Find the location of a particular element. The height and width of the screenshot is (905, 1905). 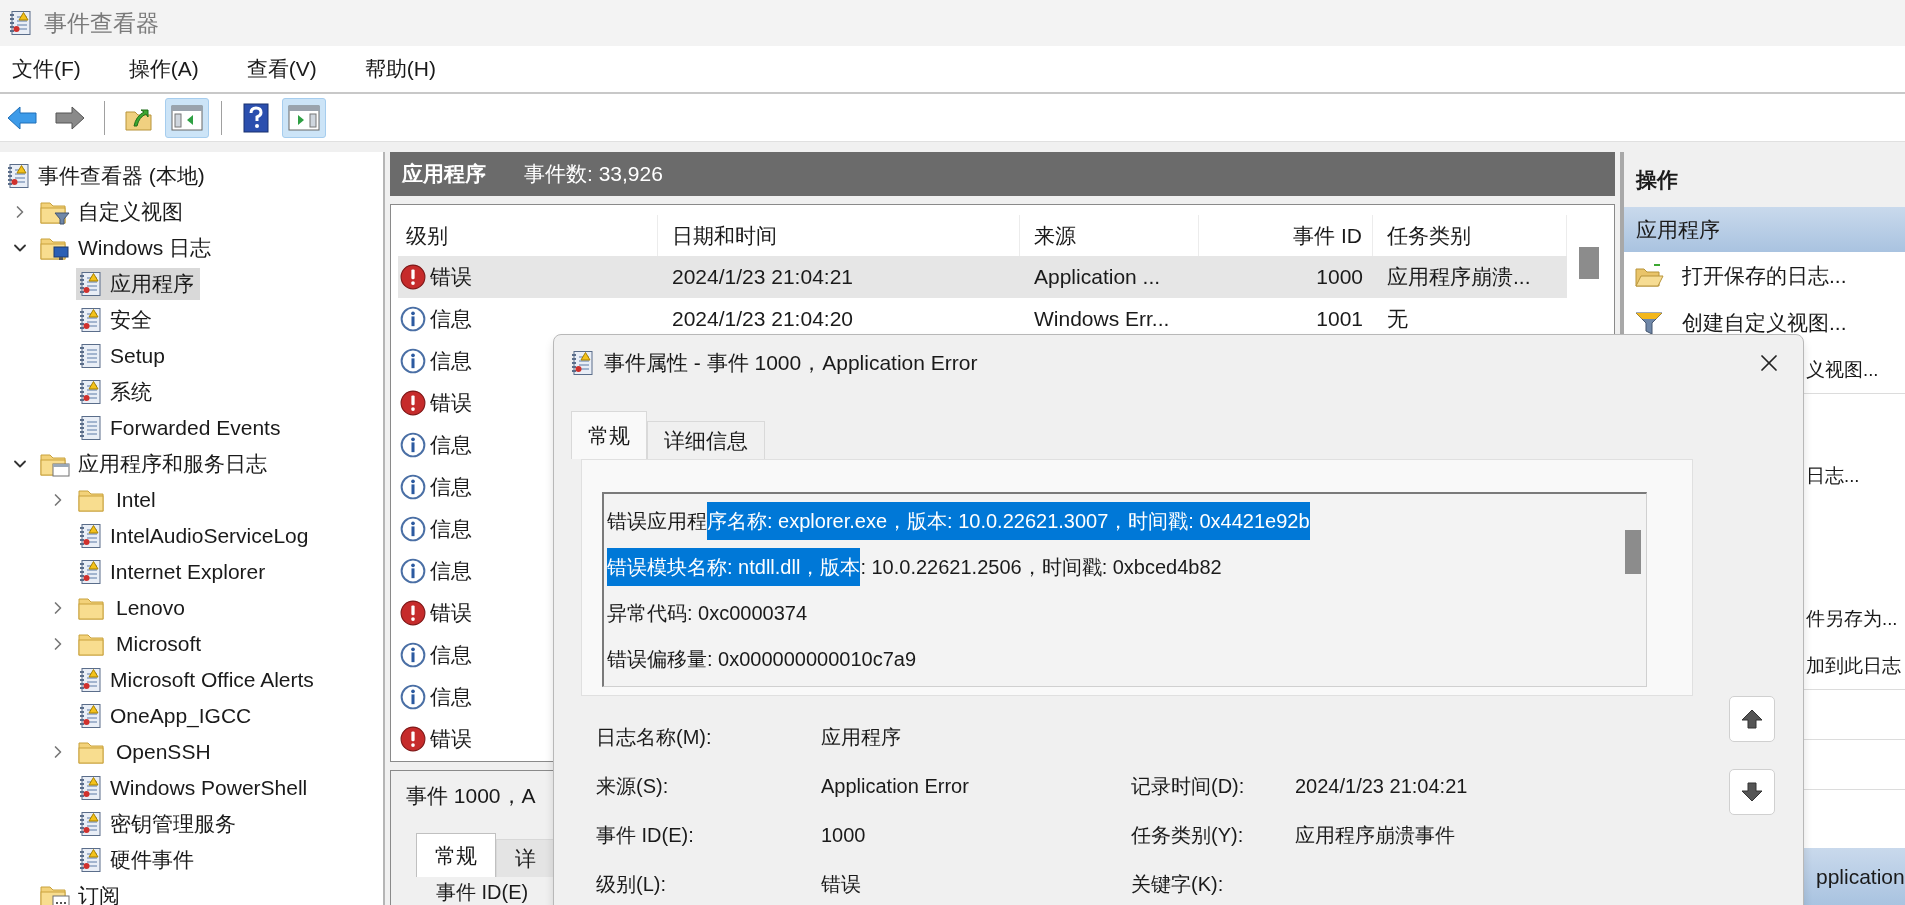

field-value: 1000 is located at coordinates (844, 835).